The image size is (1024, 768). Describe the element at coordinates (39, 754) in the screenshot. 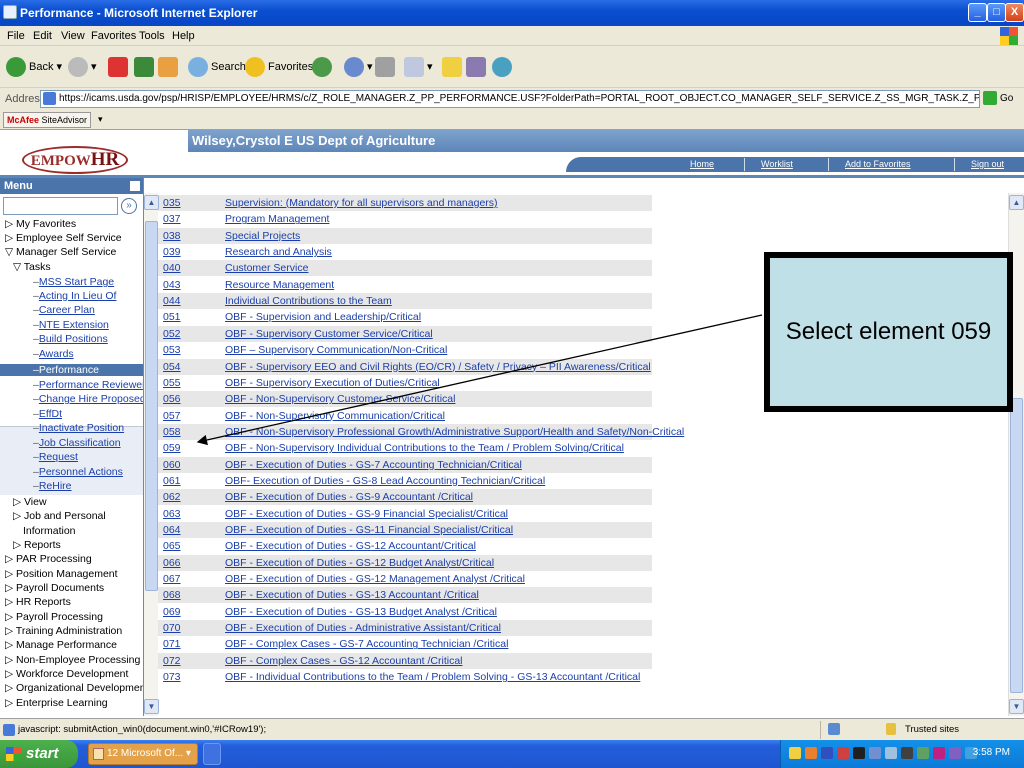

I see `start-button: start` at that location.